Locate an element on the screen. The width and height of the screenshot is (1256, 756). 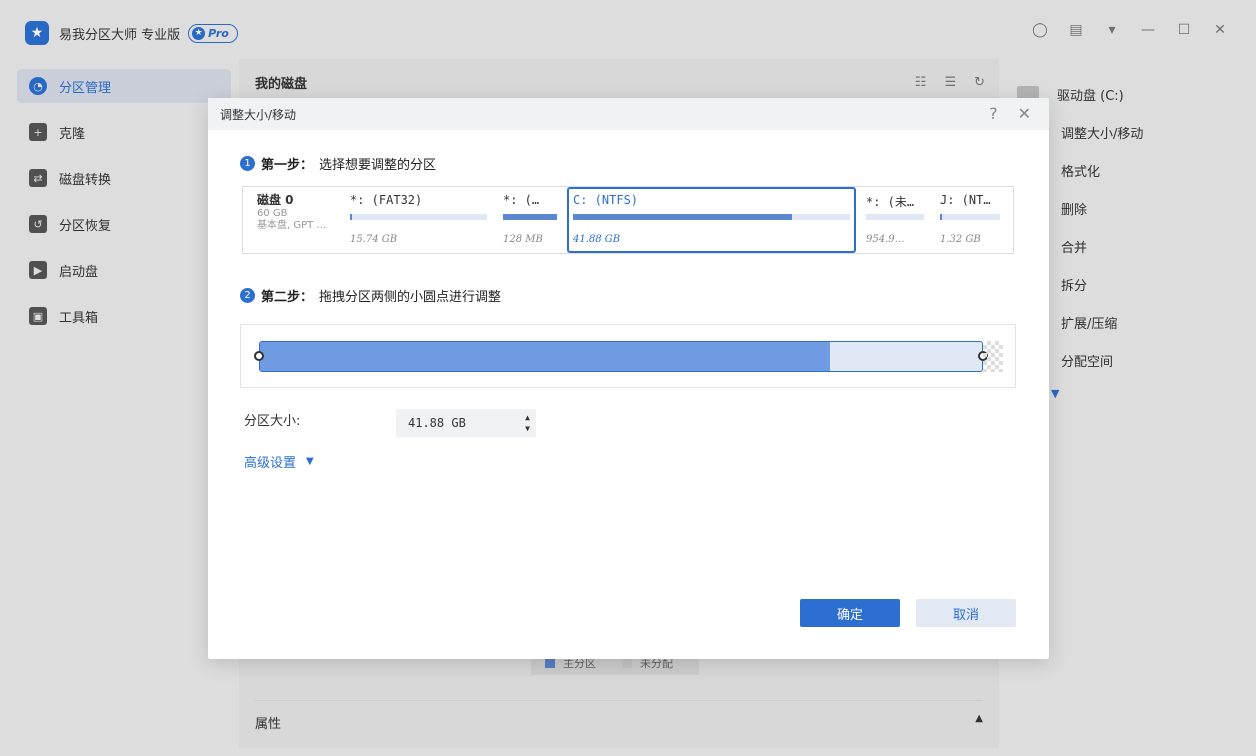
decrement-icon: ▼ is located at coordinates (527, 428).